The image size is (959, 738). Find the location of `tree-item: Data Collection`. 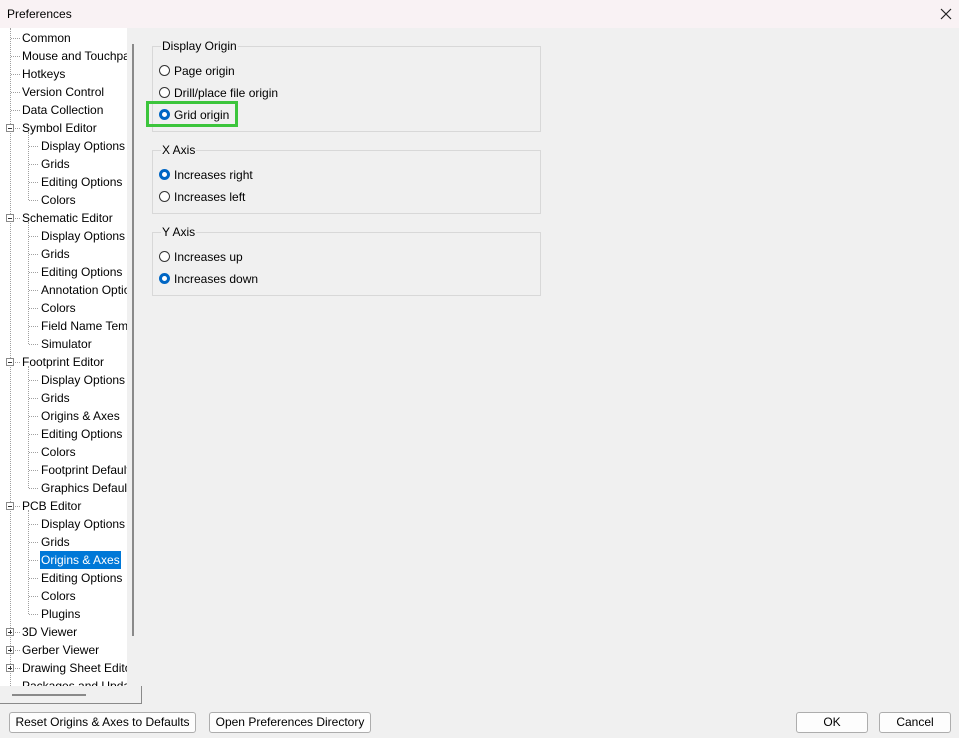

tree-item: Data Collection is located at coordinates (63, 110).